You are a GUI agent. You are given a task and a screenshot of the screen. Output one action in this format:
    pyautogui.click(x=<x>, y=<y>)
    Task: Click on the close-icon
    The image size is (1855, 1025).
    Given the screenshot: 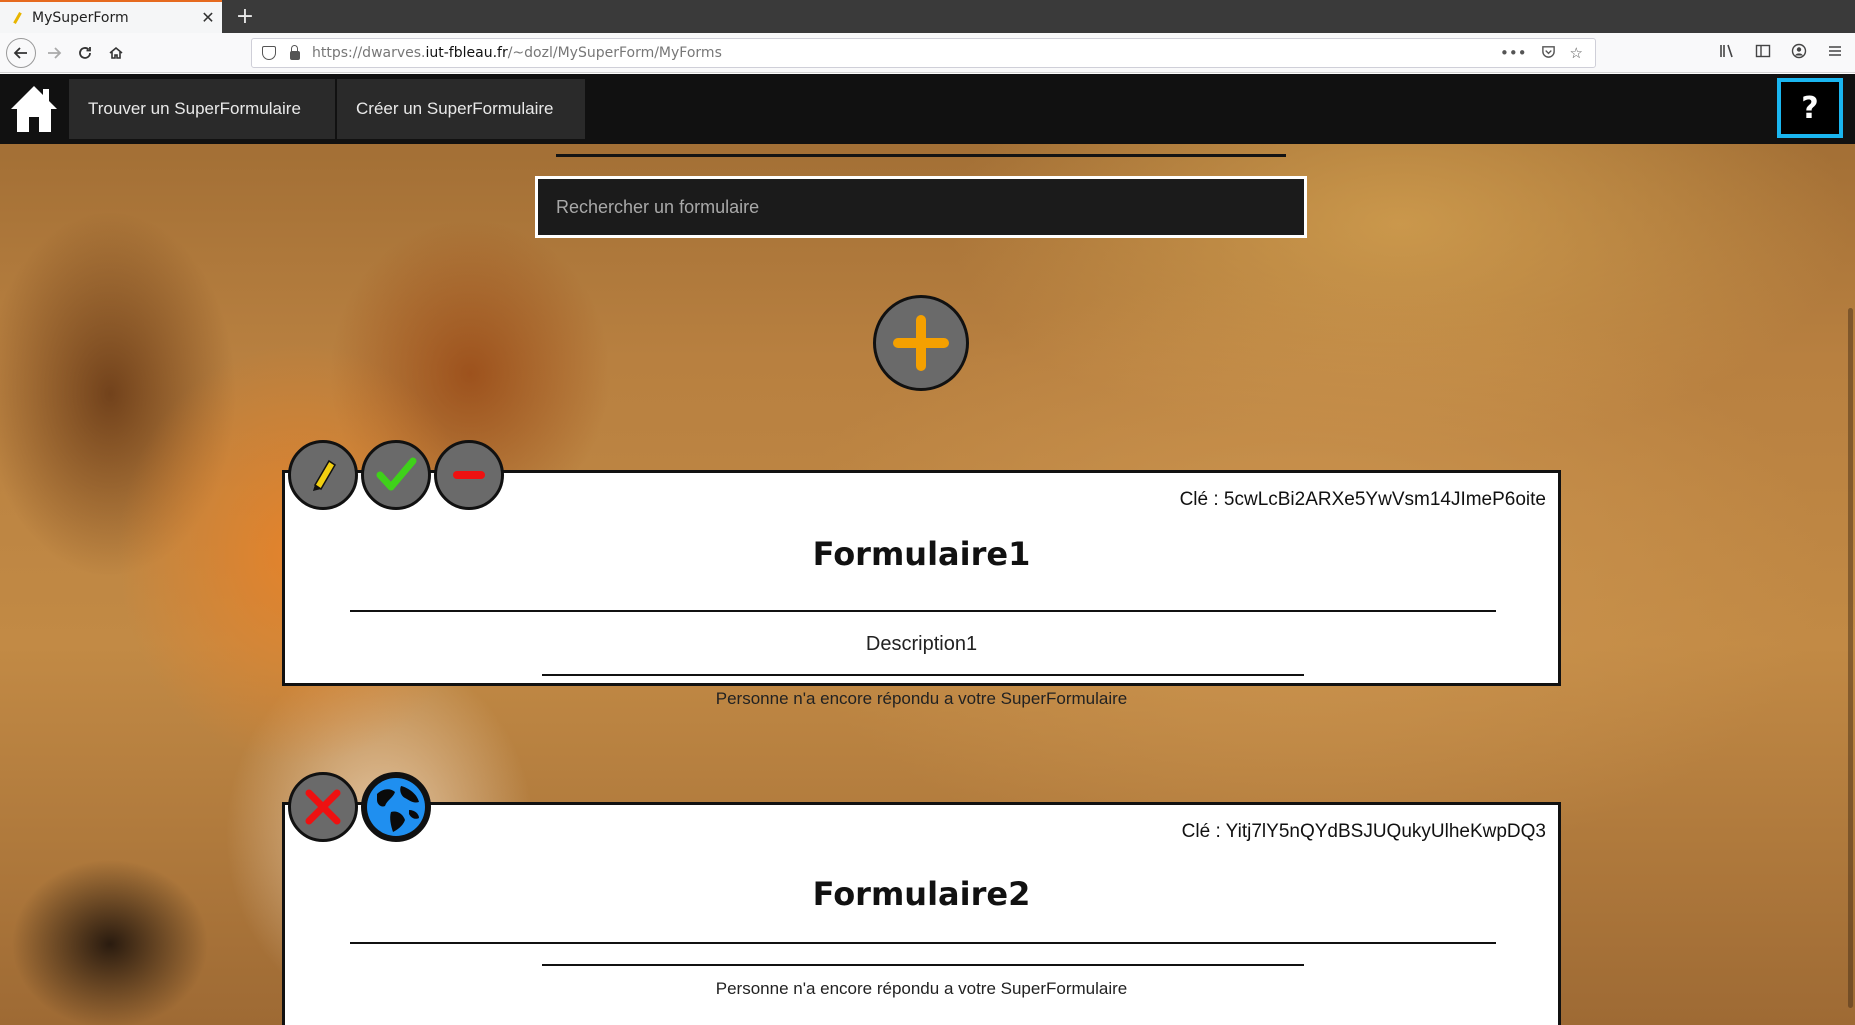 What is the action you would take?
    pyautogui.click(x=323, y=807)
    